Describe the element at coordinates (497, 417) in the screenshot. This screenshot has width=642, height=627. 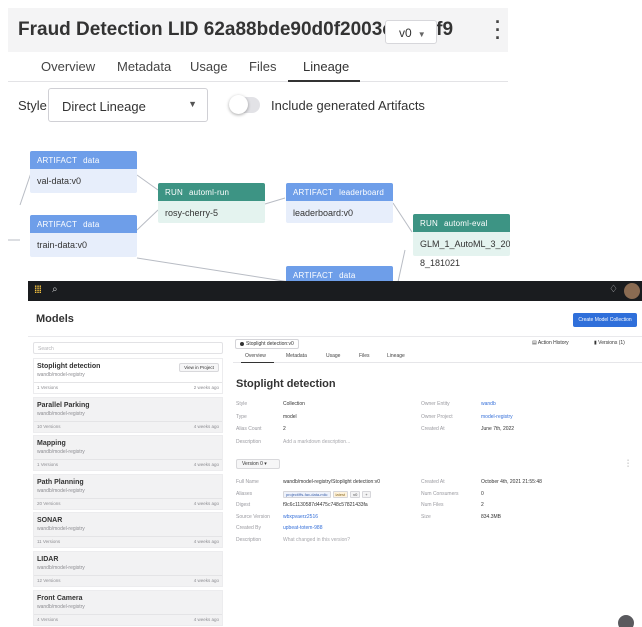
I see `field-value: model-registry` at that location.